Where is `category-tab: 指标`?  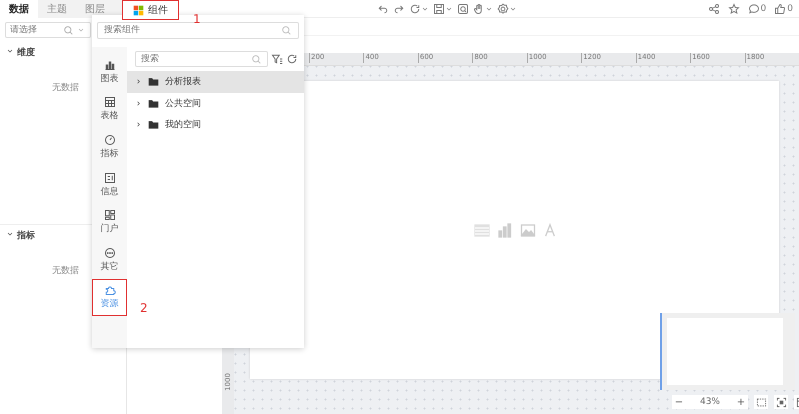
category-tab: 指标 is located at coordinates (109, 147).